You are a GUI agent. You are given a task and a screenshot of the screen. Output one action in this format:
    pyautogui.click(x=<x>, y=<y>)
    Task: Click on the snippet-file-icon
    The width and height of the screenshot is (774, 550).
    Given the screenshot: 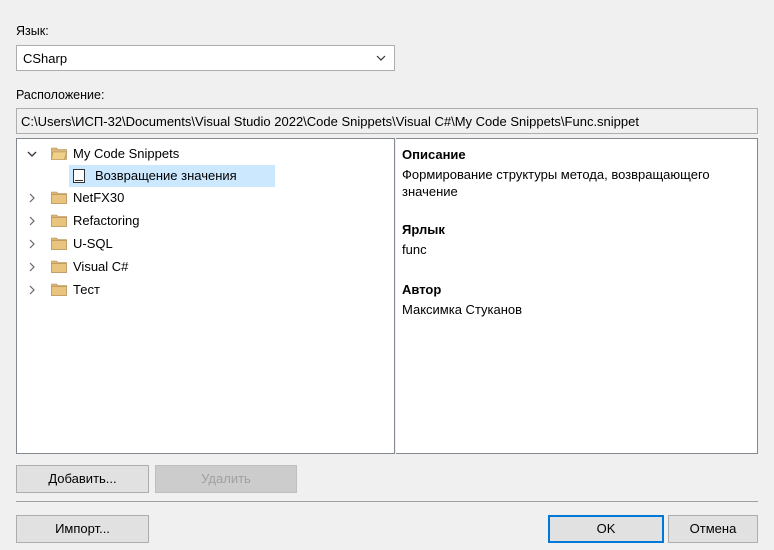 What is the action you would take?
    pyautogui.click(x=79, y=176)
    